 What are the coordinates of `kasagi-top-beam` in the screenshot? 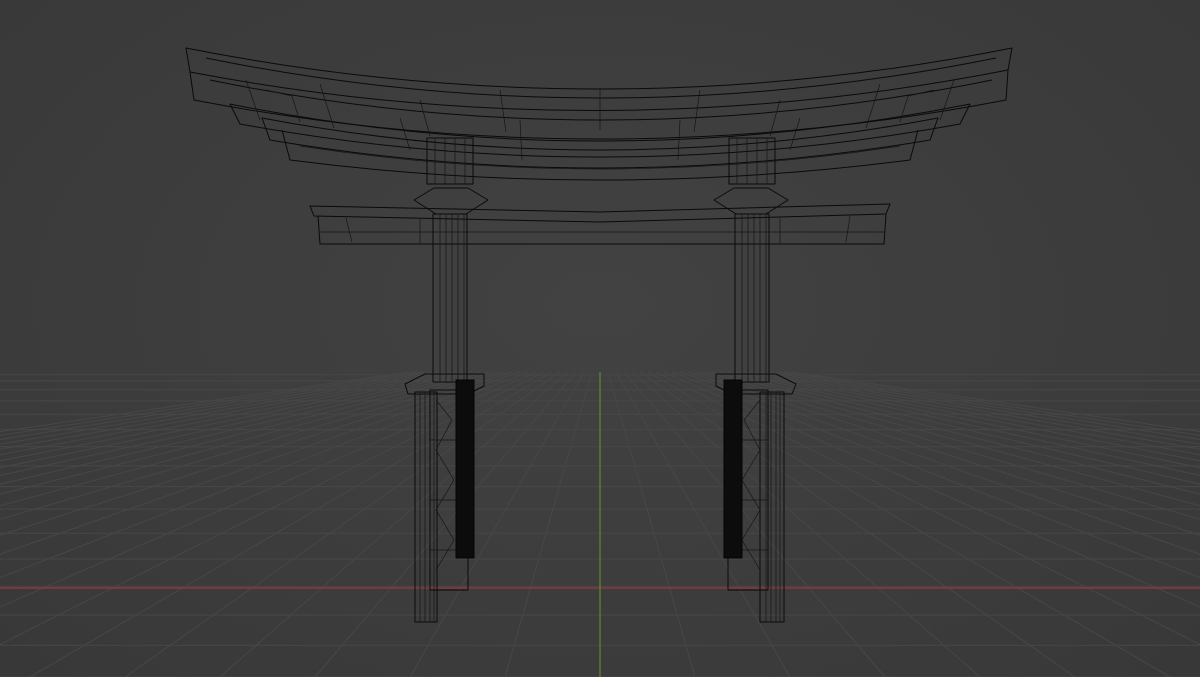 It's located at (599, 114).